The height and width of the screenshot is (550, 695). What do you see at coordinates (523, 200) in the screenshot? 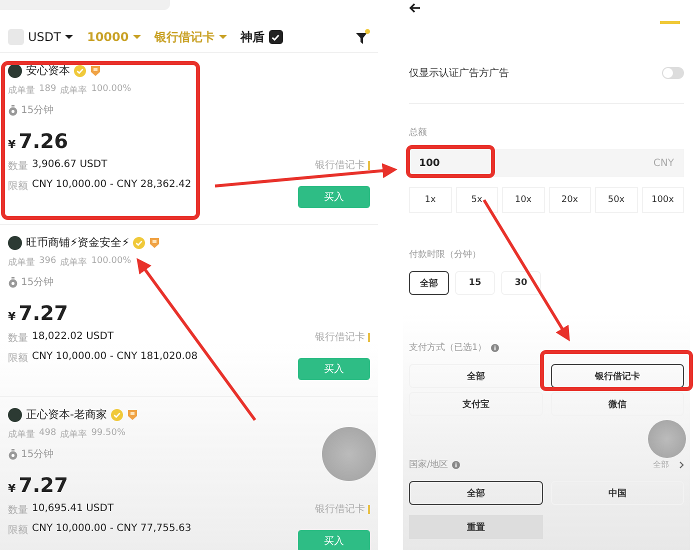
I see `multiplier-button: 10x` at bounding box center [523, 200].